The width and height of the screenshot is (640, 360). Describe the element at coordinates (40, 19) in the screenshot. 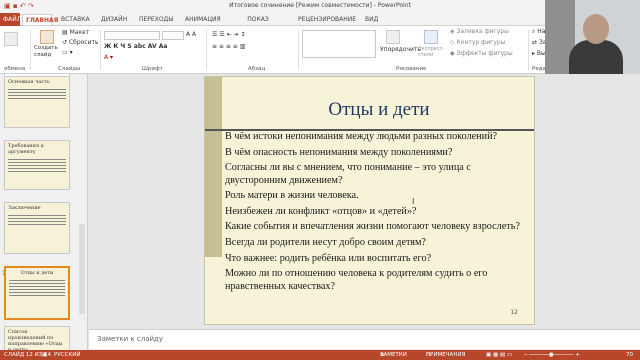

I see `tab-home: ГЛАВНАЯ` at that location.